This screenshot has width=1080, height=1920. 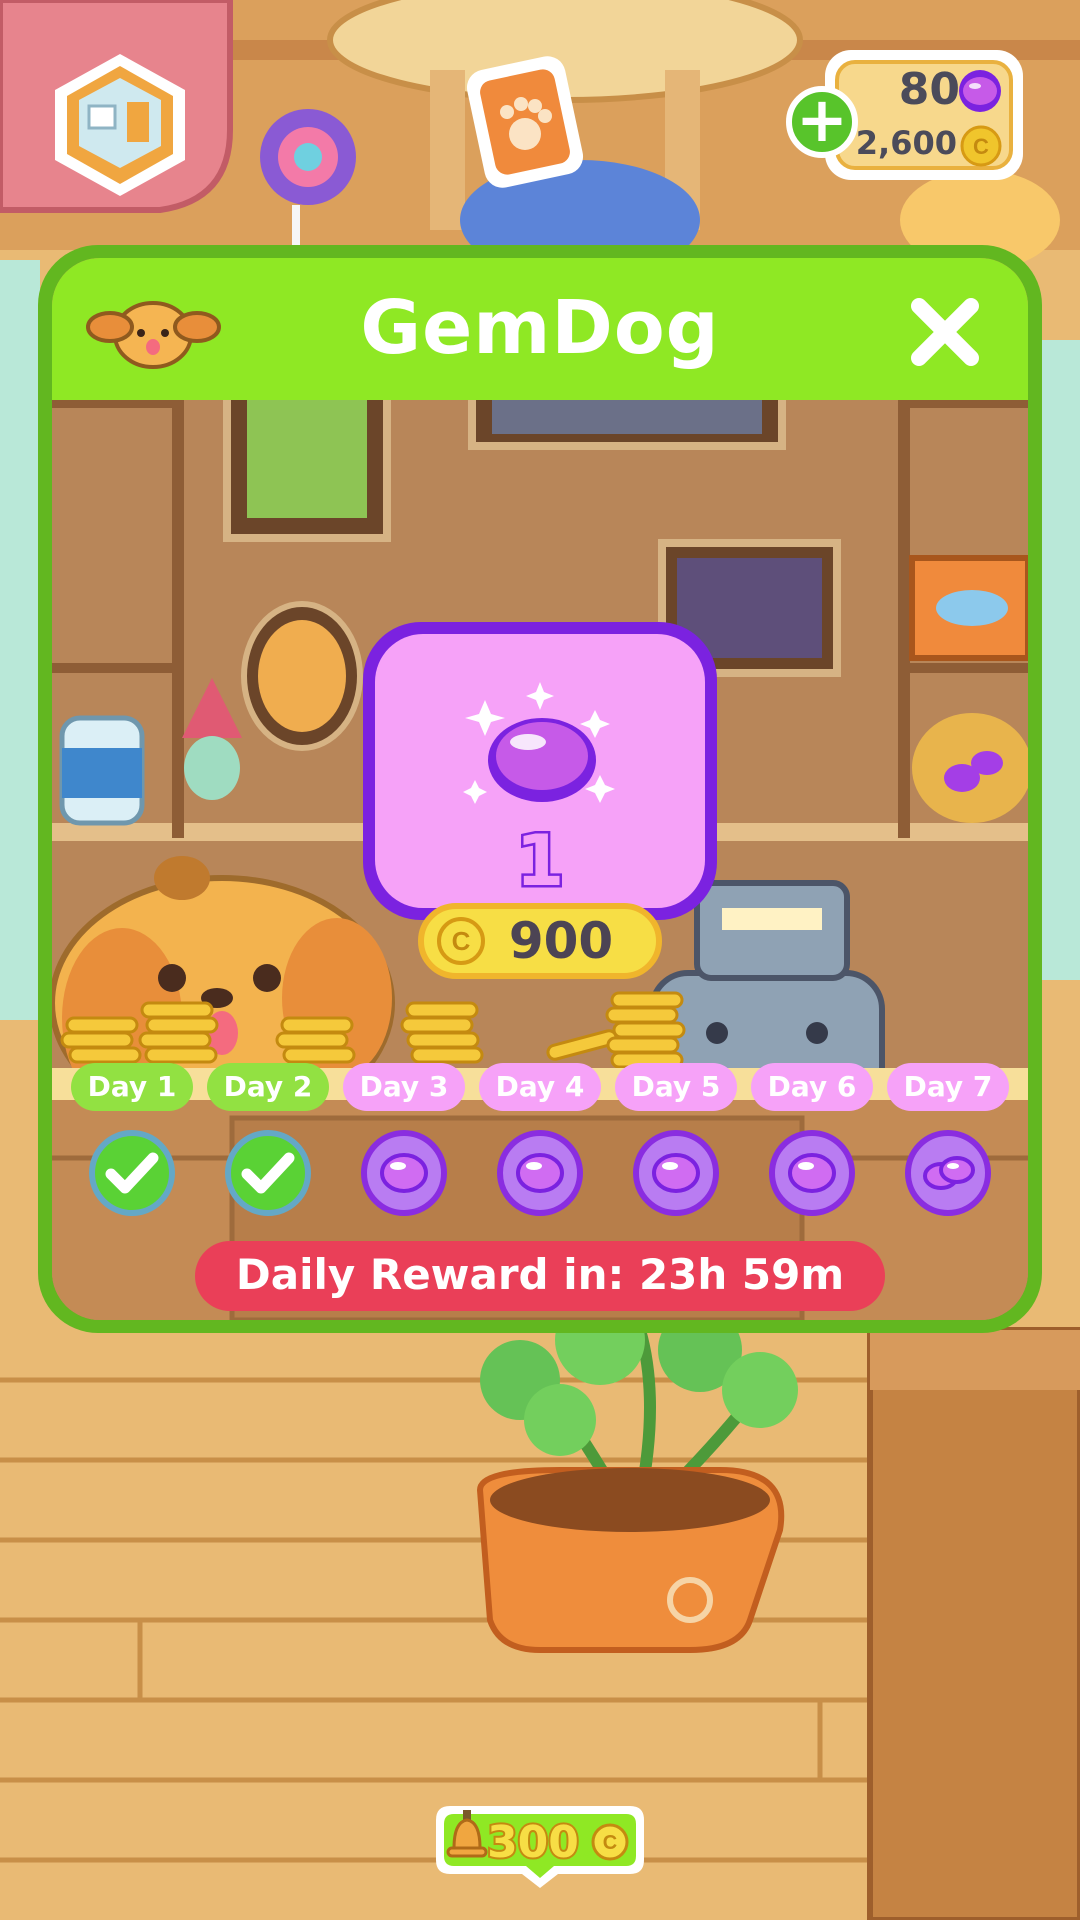 I want to click on day-label-1: Day 1, so click(x=132, y=1087).